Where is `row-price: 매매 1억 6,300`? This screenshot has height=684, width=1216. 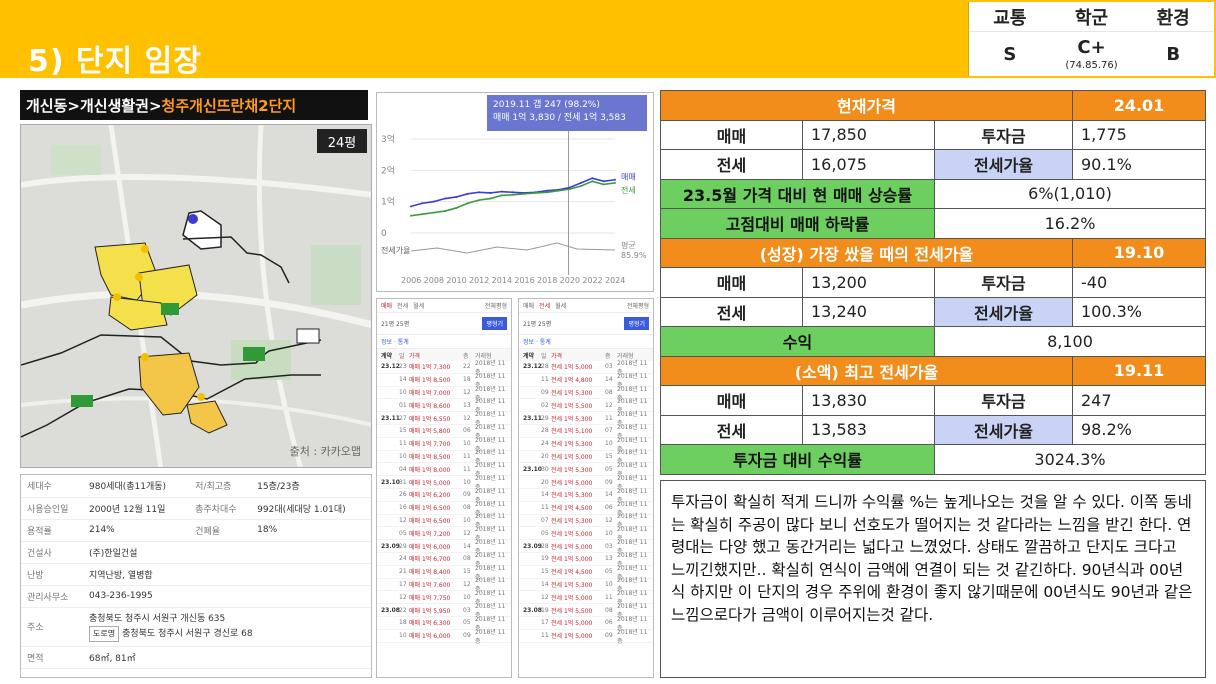
row-price: 매매 1억 6,300 is located at coordinates (430, 624).